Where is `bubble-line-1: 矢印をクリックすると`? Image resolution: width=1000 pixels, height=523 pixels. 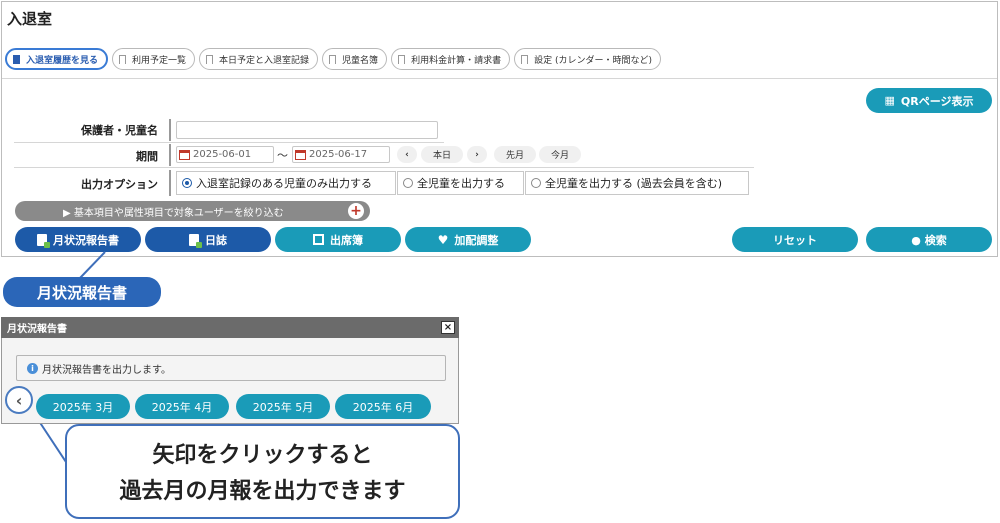
bubble-line-1: 矢印をクリックすると is located at coordinates (262, 455).